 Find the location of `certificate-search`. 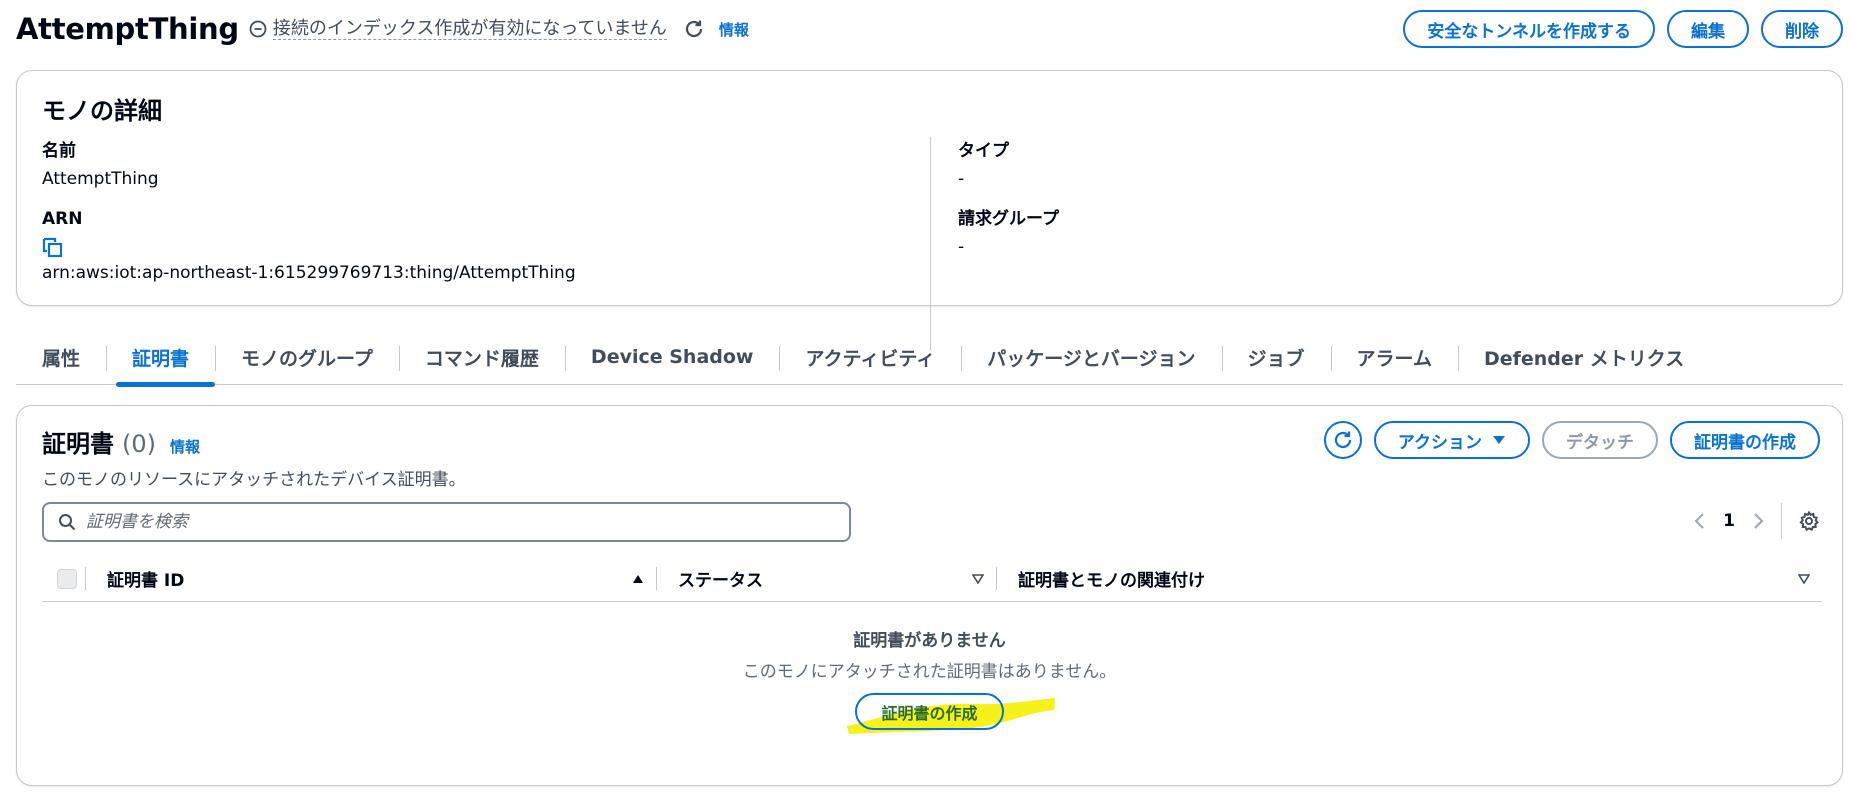

certificate-search is located at coordinates (446, 522).